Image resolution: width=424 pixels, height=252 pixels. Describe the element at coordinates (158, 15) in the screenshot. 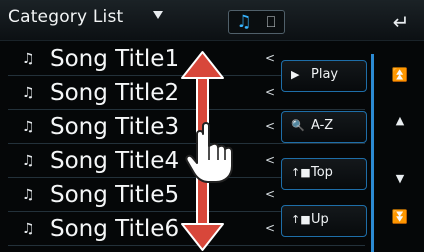

I see `caret-down-icon` at that location.